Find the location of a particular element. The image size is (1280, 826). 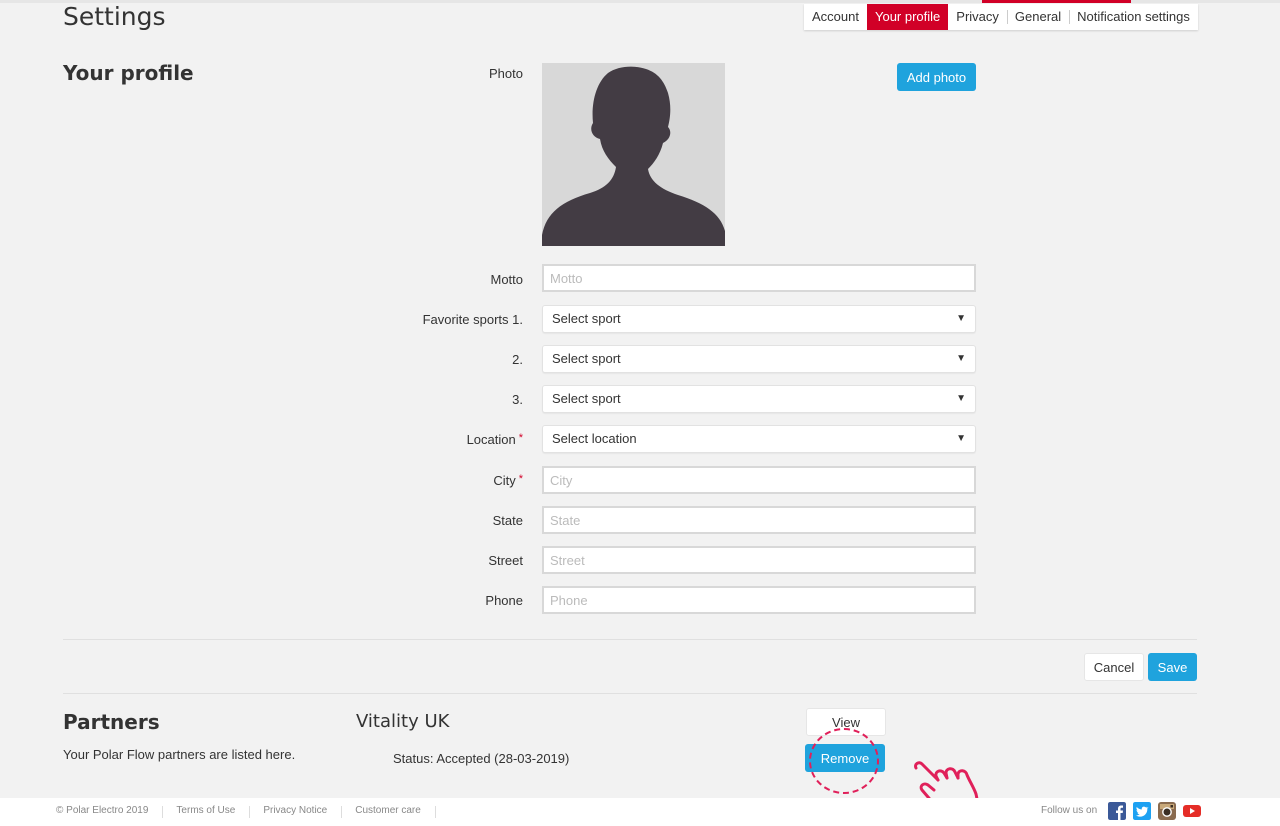

location-value: Select location is located at coordinates (594, 438).